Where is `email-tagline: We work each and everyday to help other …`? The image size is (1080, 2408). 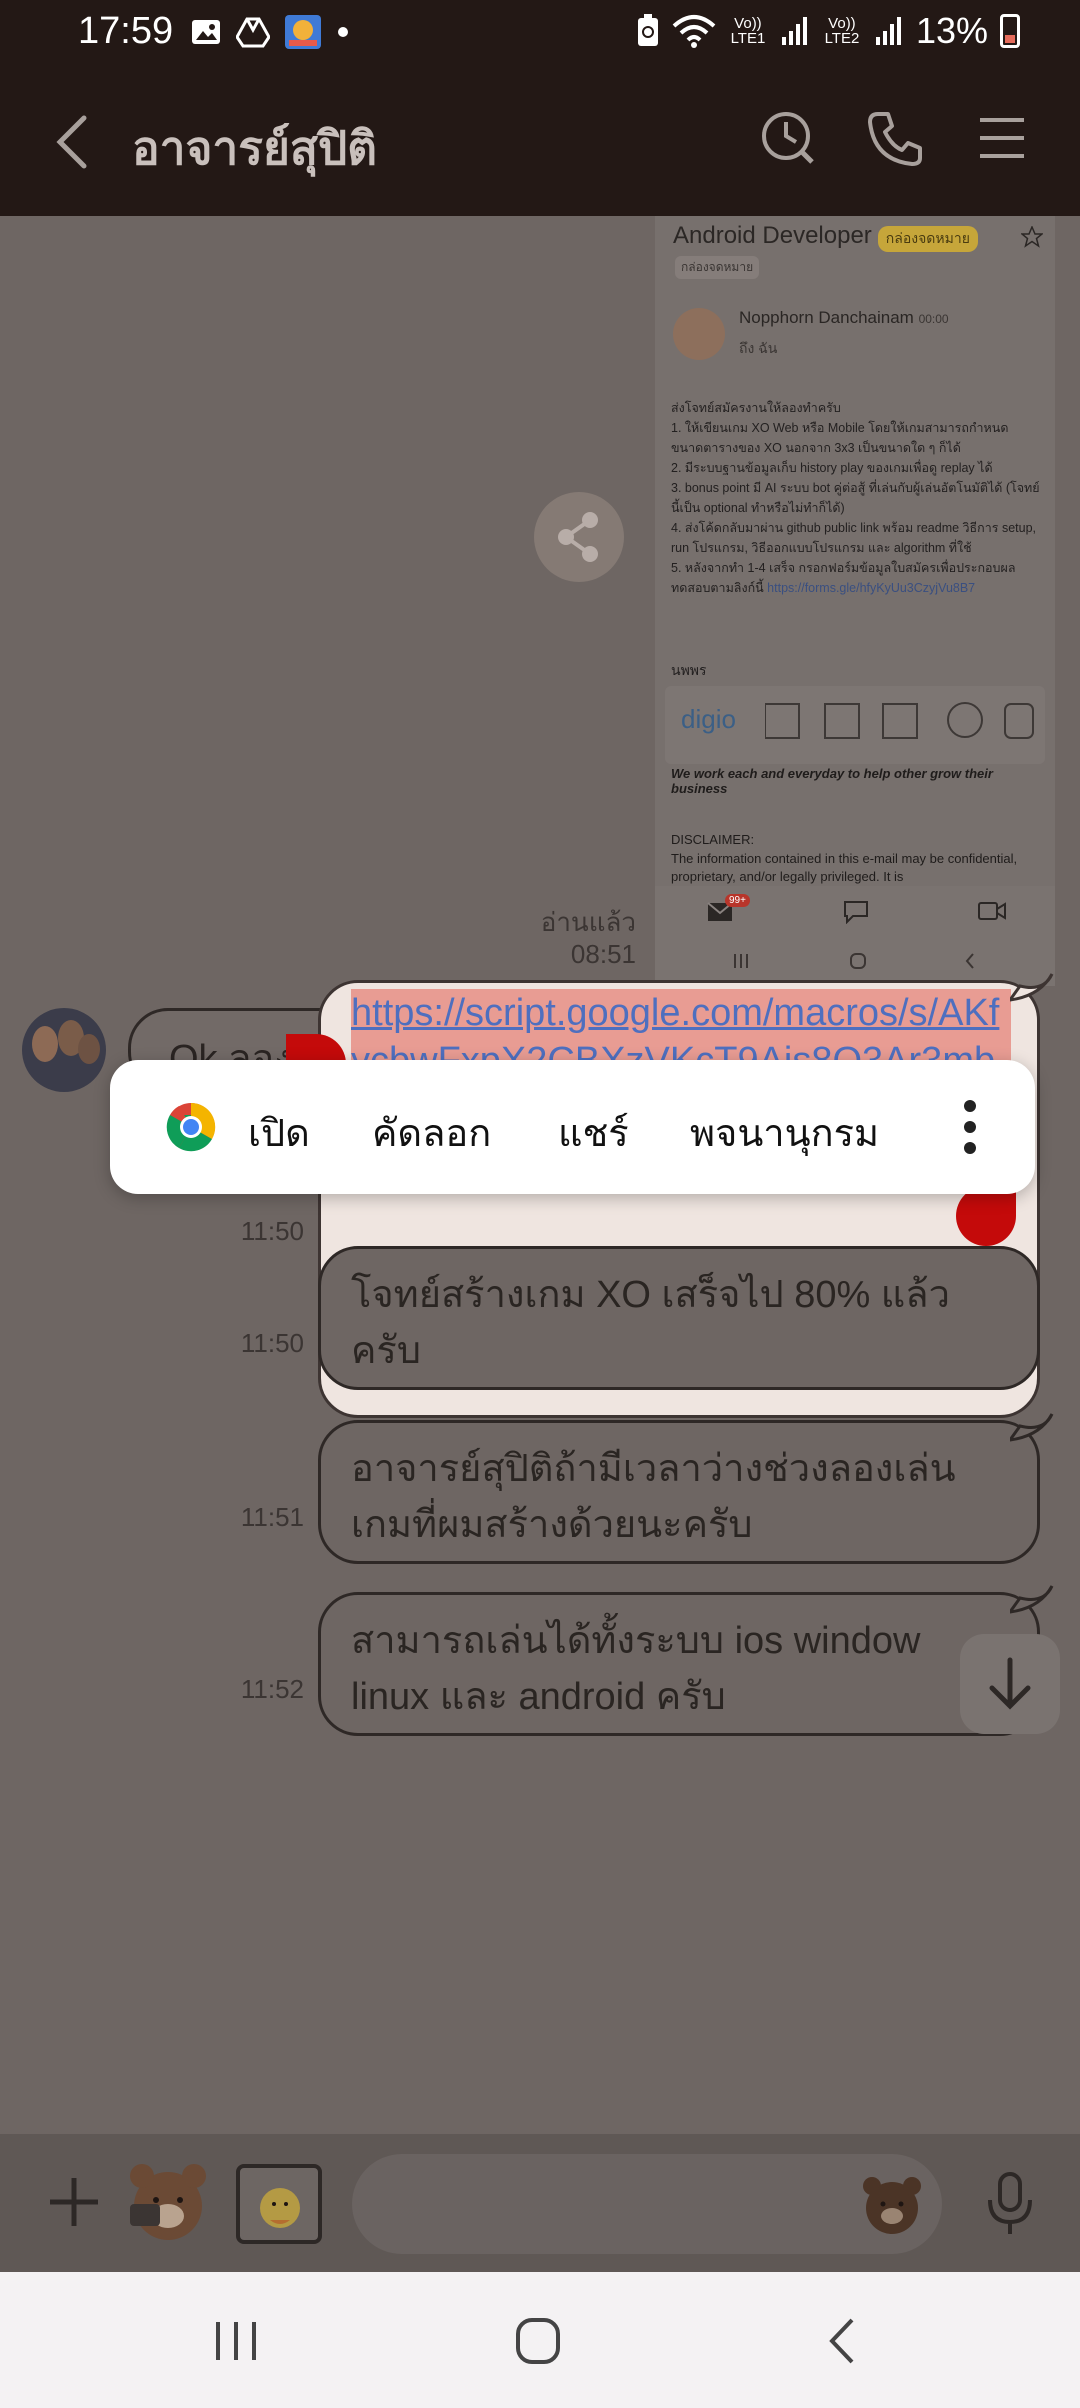 email-tagline: We work each and everyday to help other … is located at coordinates (832, 781).